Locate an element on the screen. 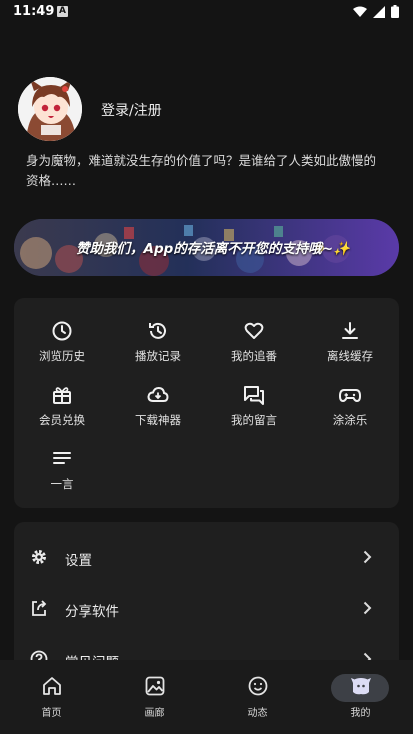 Image resolution: width=413 pixels, height=734 pixels. share-icon is located at coordinates (39, 608).